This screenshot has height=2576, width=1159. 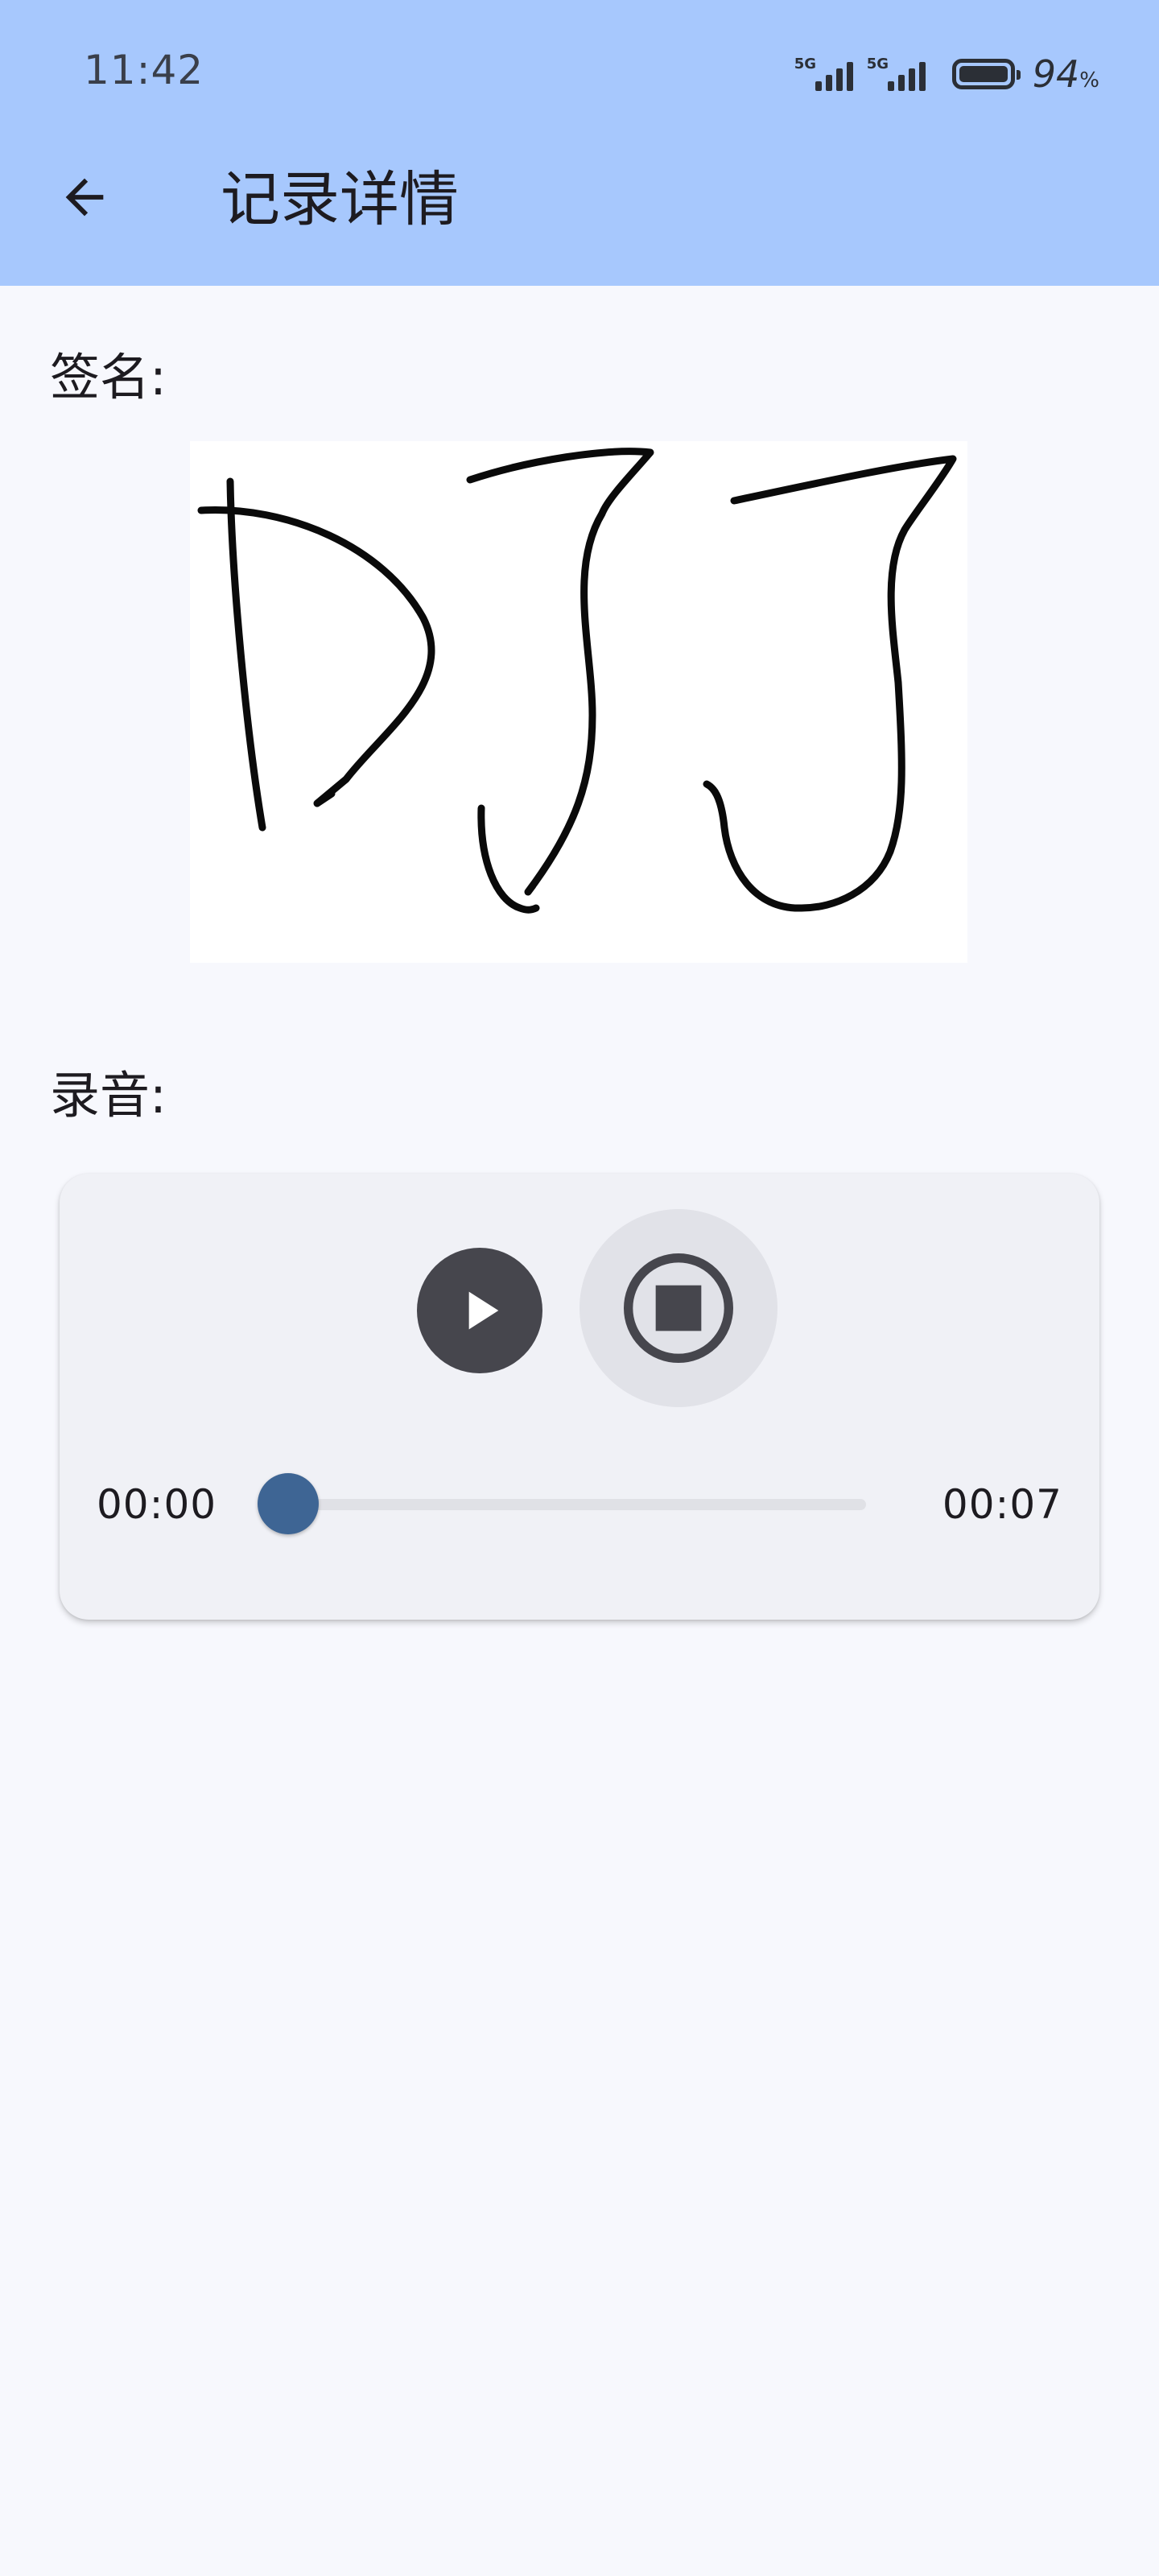 I want to click on back-button, so click(x=84, y=197).